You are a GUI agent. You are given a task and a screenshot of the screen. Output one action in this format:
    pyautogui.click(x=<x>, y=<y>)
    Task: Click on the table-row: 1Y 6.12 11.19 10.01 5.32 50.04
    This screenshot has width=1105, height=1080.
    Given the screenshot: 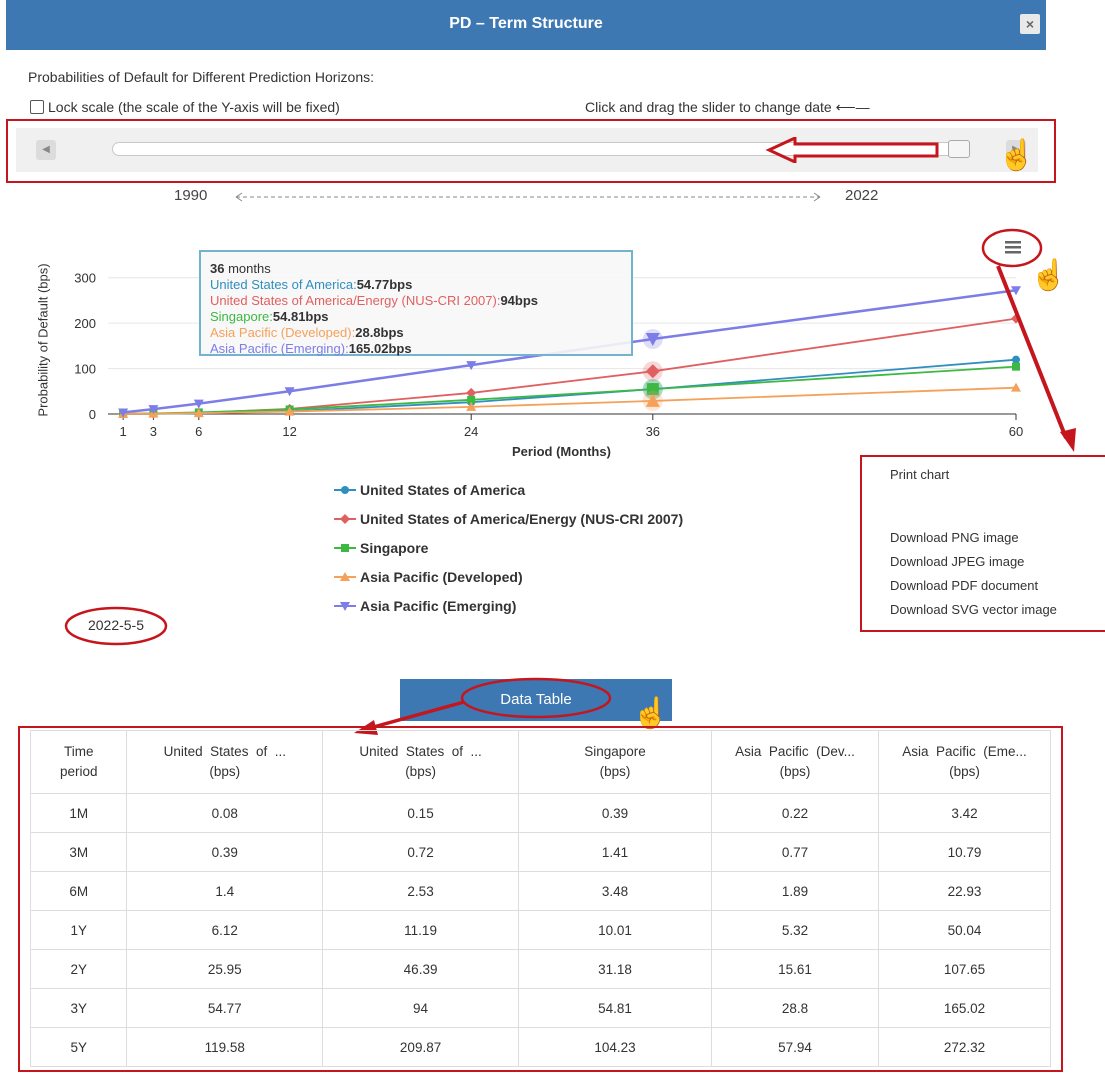 What is the action you would take?
    pyautogui.click(x=540, y=930)
    